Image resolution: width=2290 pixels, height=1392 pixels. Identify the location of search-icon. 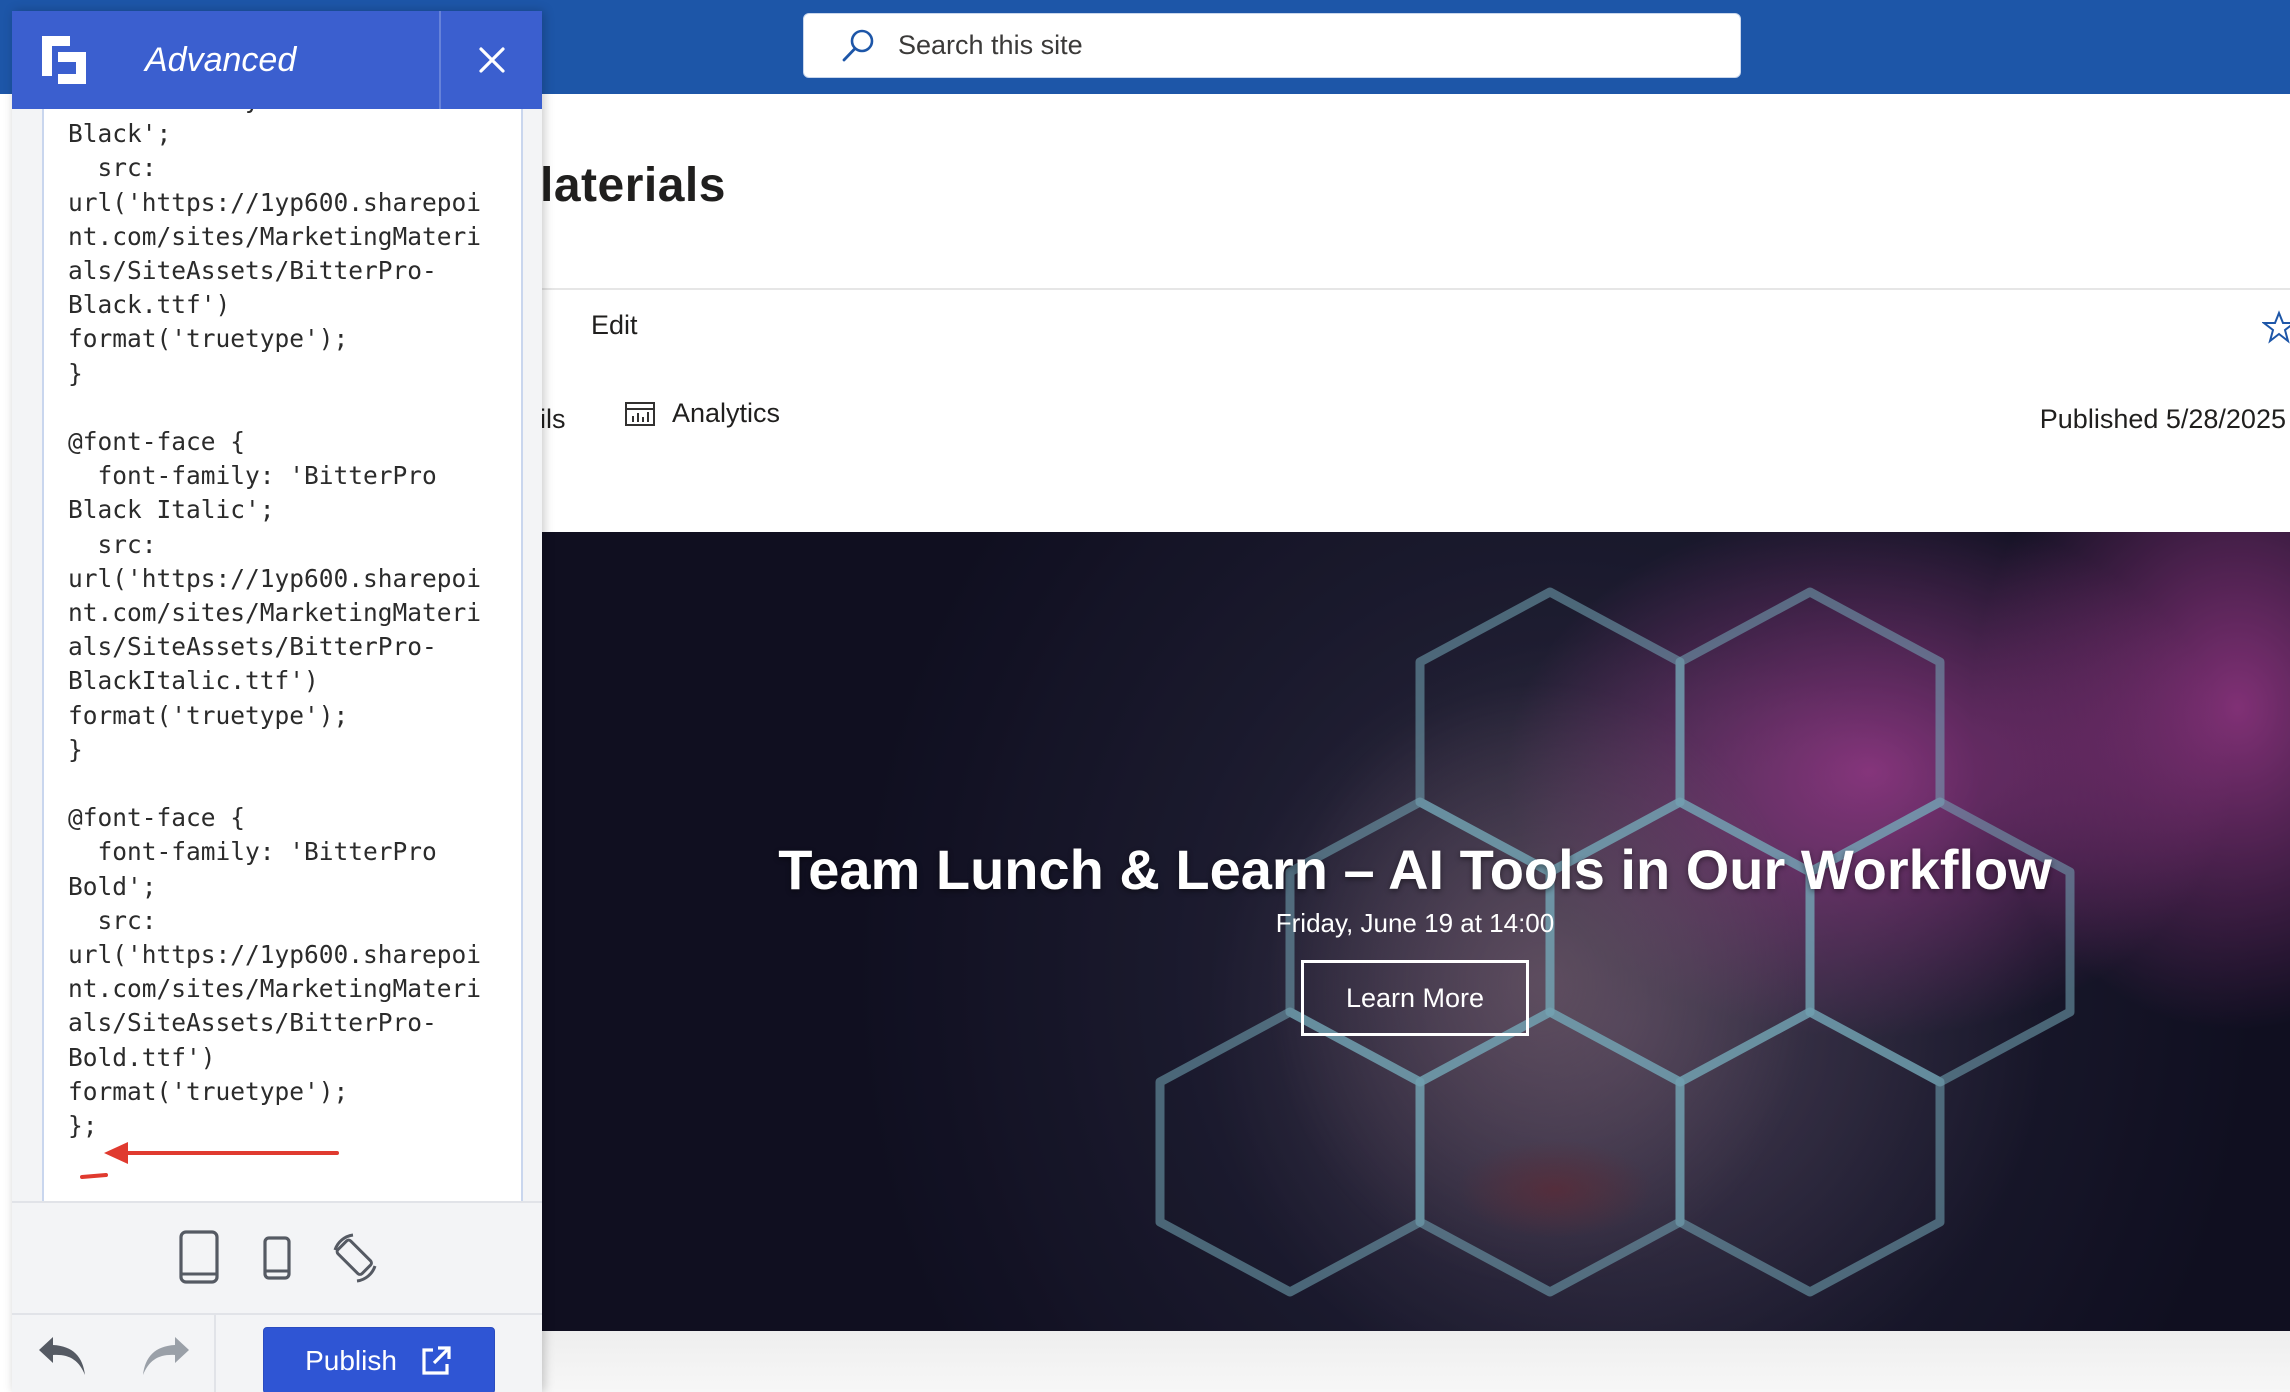
(858, 45).